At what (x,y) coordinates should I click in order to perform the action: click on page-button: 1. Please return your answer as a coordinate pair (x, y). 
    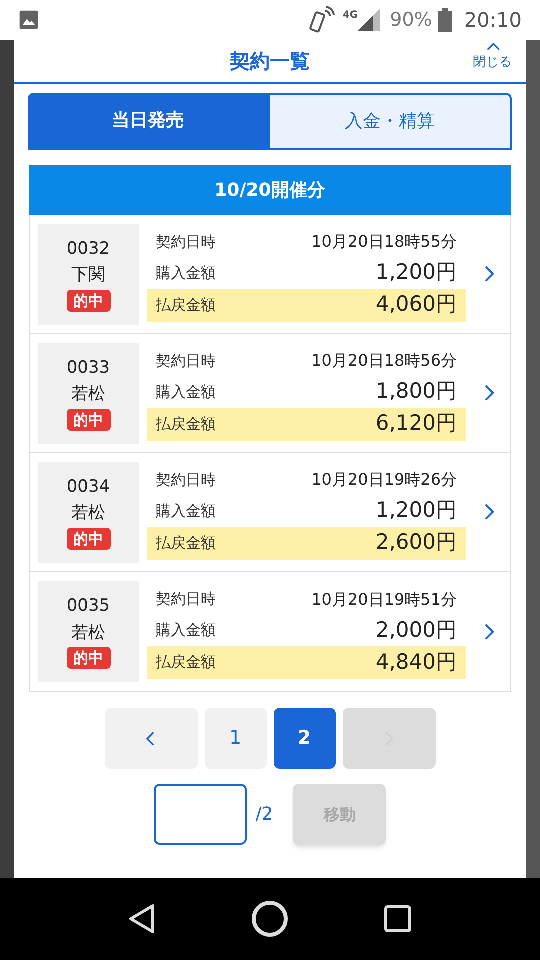
    Looking at the image, I should click on (235, 738).